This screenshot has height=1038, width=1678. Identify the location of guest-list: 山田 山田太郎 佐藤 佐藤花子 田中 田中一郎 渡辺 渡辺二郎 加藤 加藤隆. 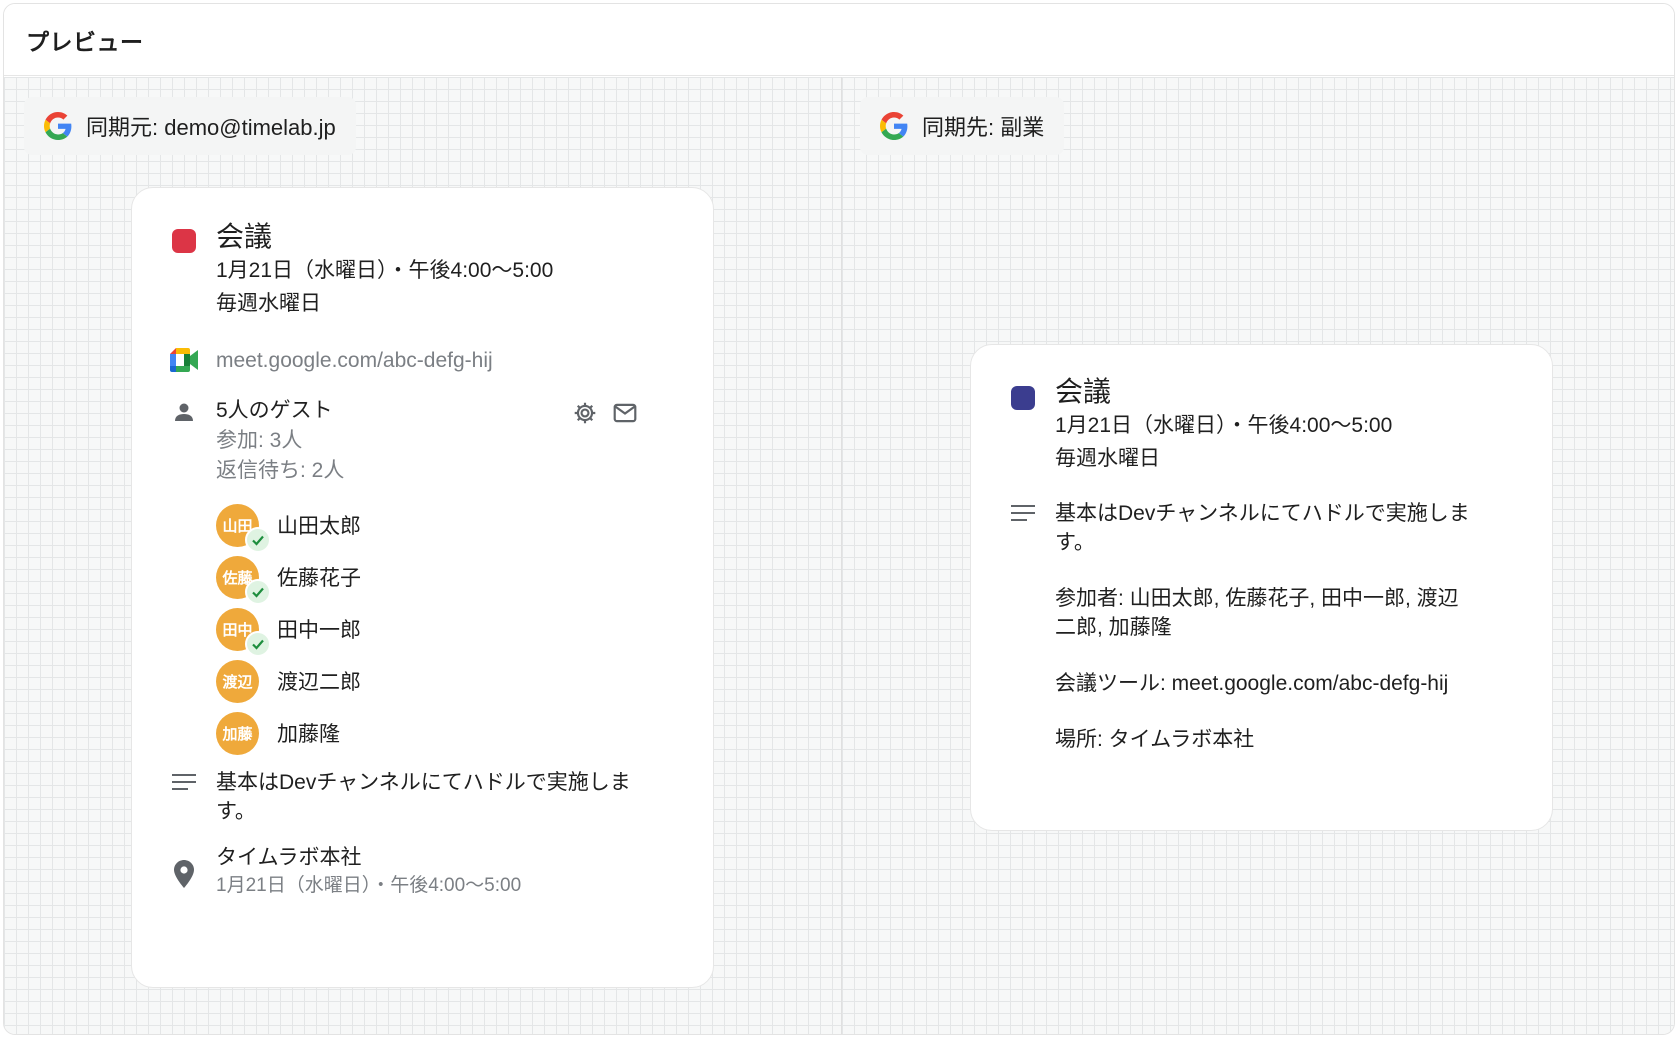
(288, 633).